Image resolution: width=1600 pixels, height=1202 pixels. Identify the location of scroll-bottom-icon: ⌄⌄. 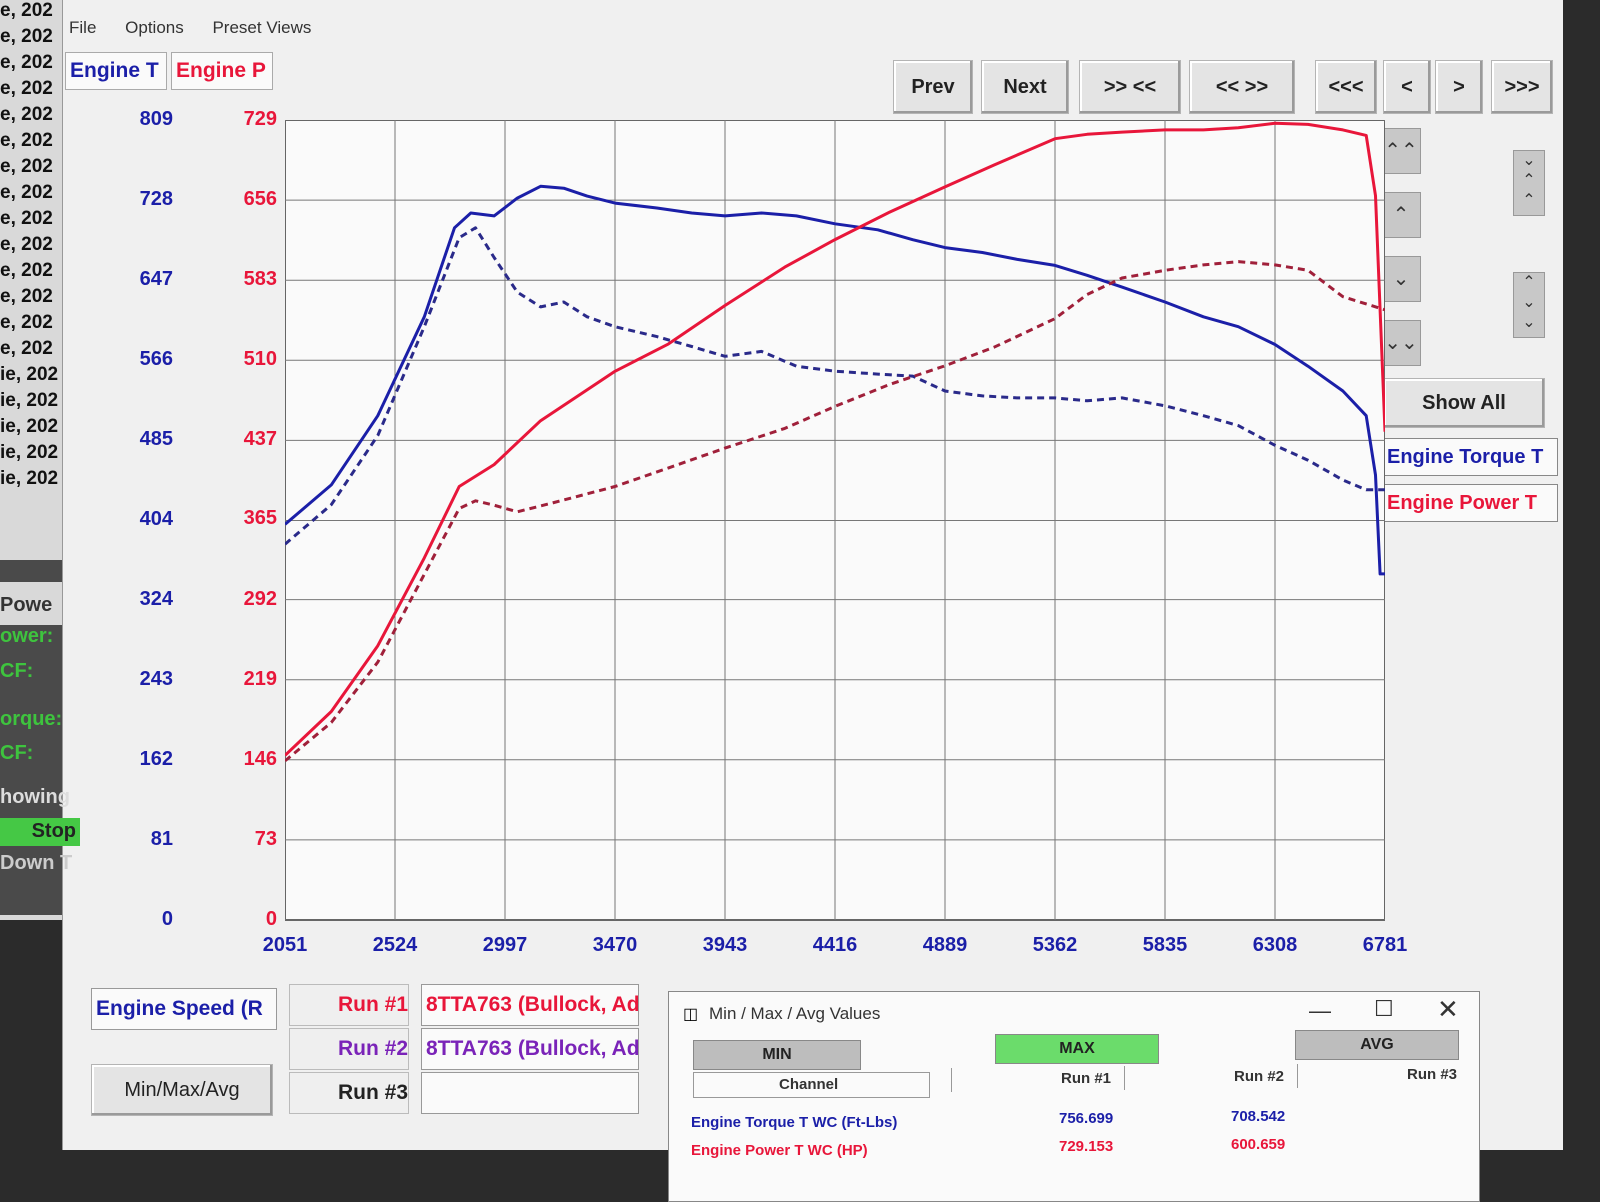
(1401, 343).